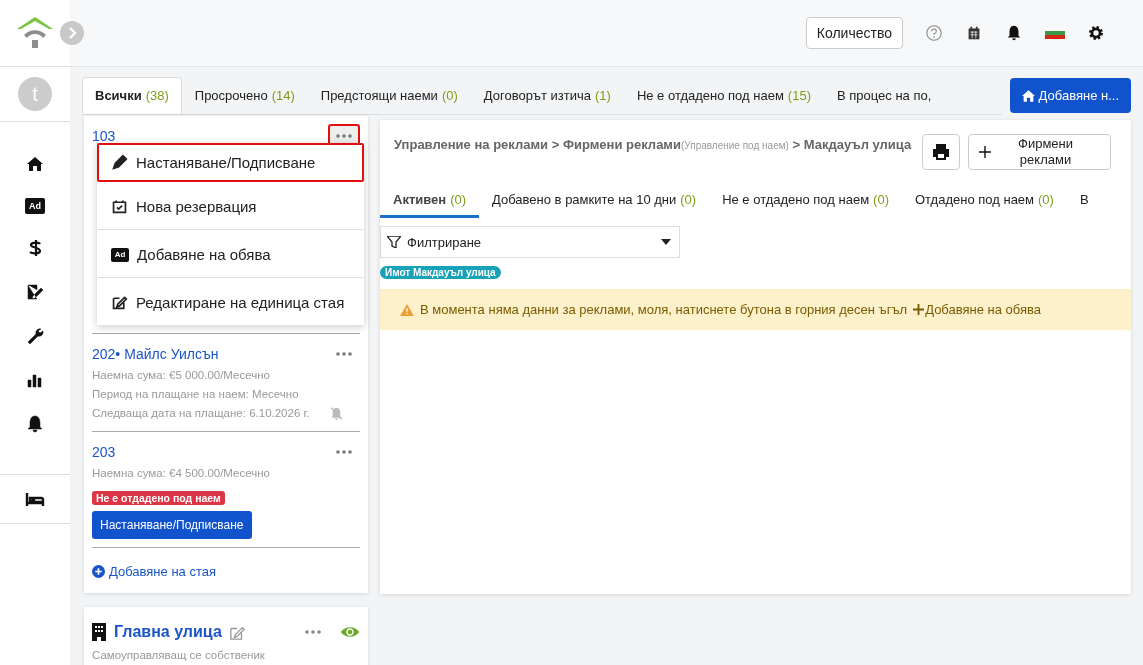 This screenshot has height=665, width=1143. I want to click on company-ads-button: Фирмени реклами, so click(1039, 152).